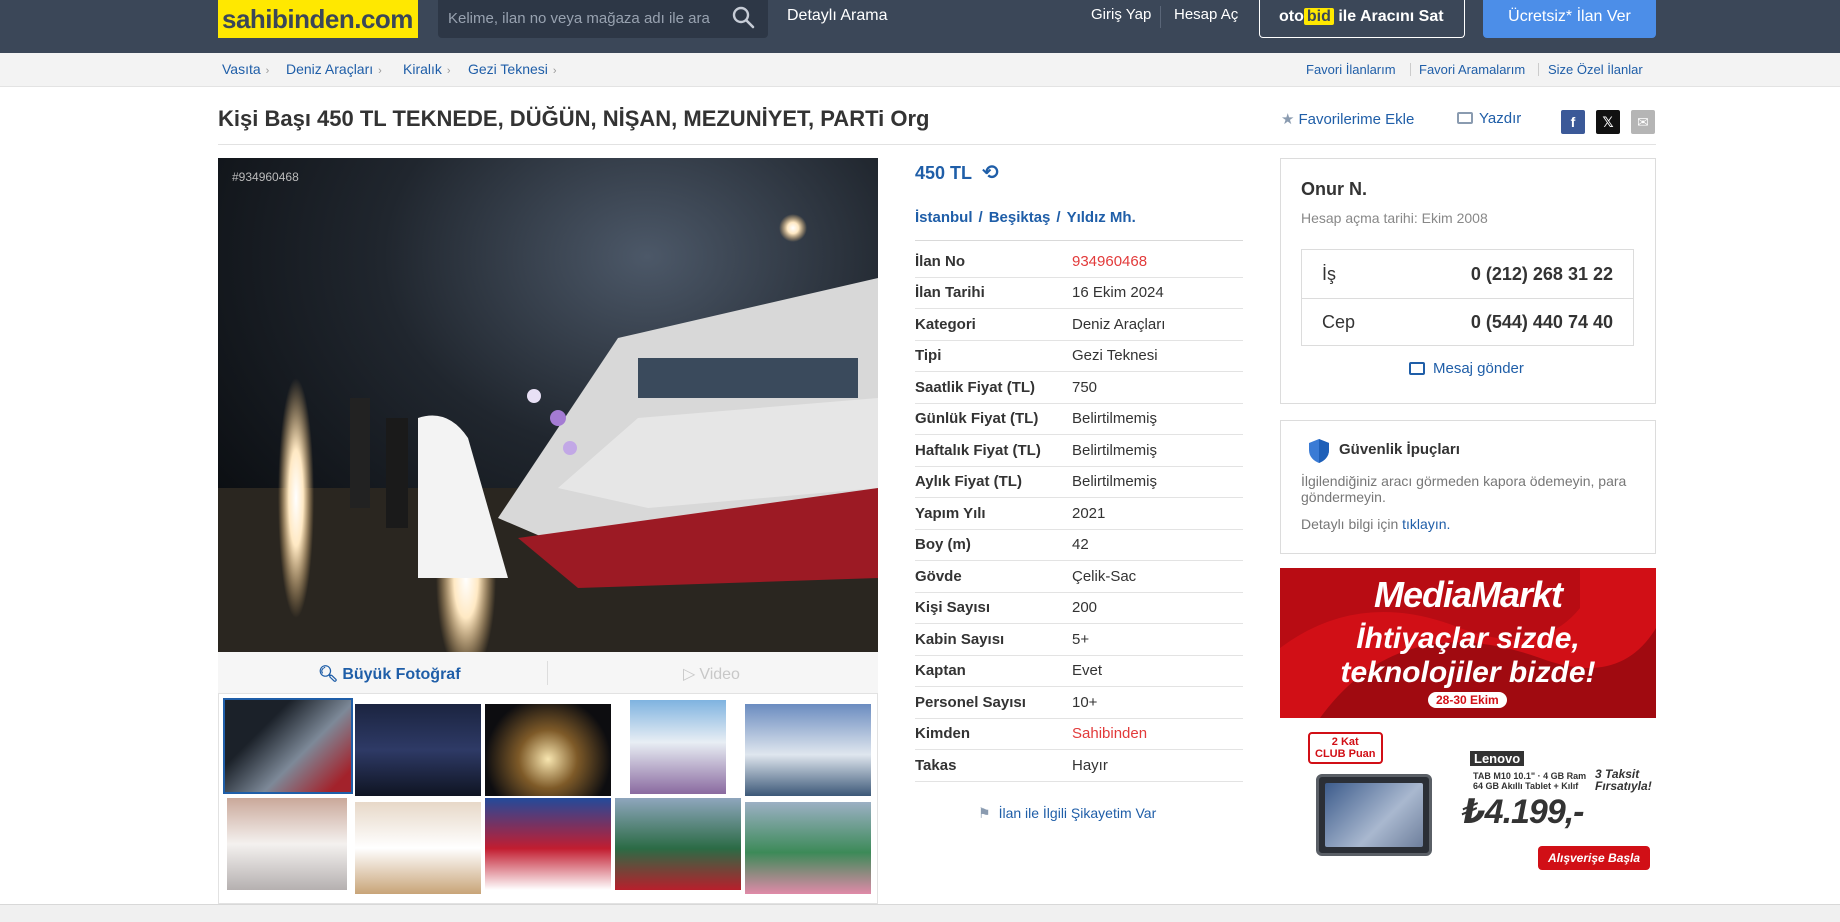 This screenshot has height=922, width=1840. What do you see at coordinates (1206, 14) in the screenshot?
I see `register-link: Hesap Aç` at bounding box center [1206, 14].